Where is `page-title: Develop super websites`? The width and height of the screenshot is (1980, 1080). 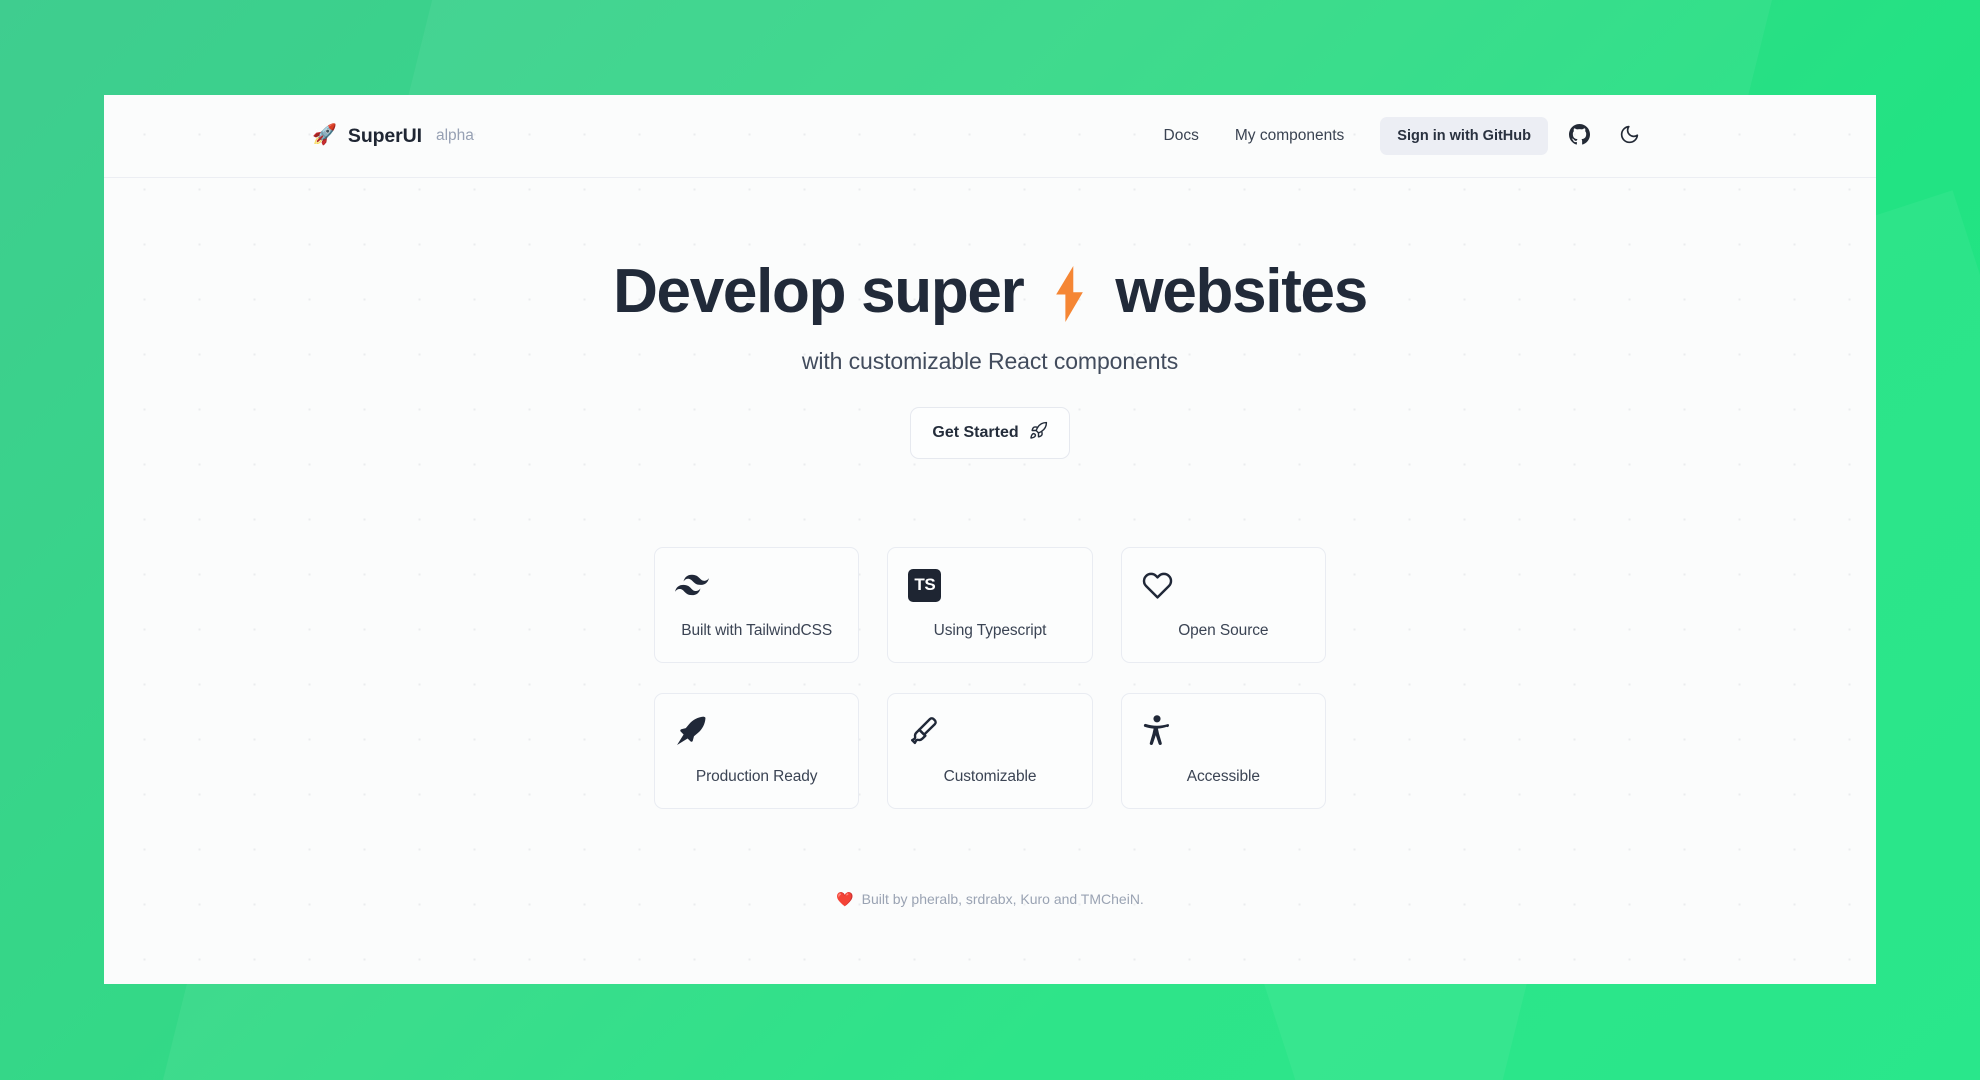
page-title: Develop super websites is located at coordinates (990, 291).